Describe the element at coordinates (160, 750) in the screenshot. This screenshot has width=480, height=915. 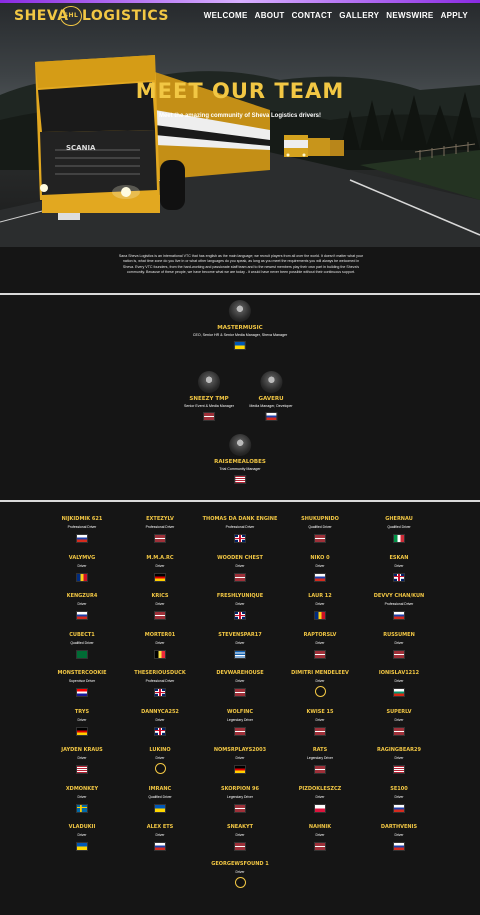
I see `member-name: LUKINO` at that location.